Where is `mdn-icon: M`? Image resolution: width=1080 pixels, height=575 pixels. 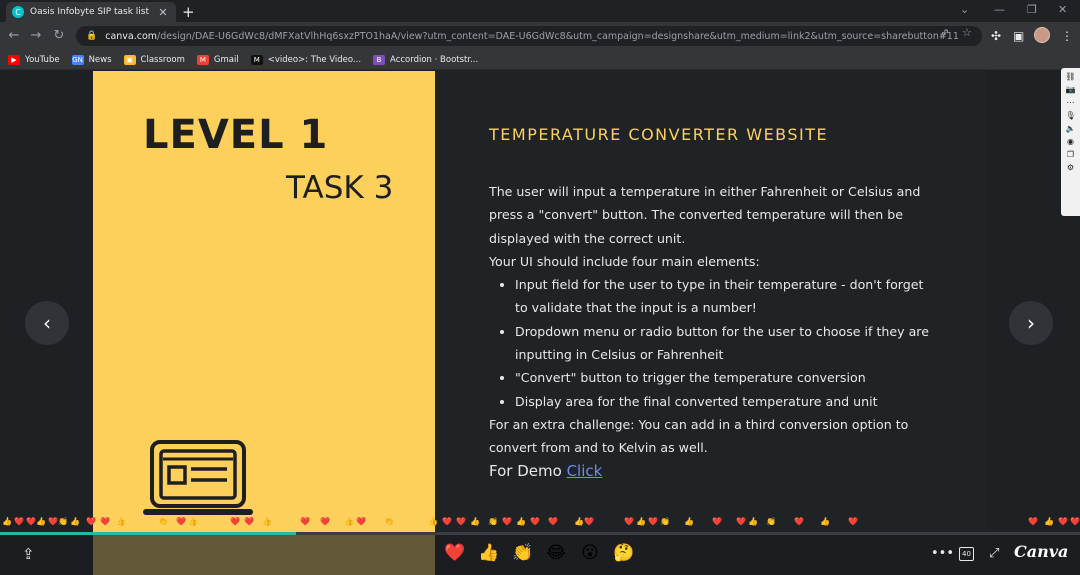
mdn-icon: M is located at coordinates (256, 59).